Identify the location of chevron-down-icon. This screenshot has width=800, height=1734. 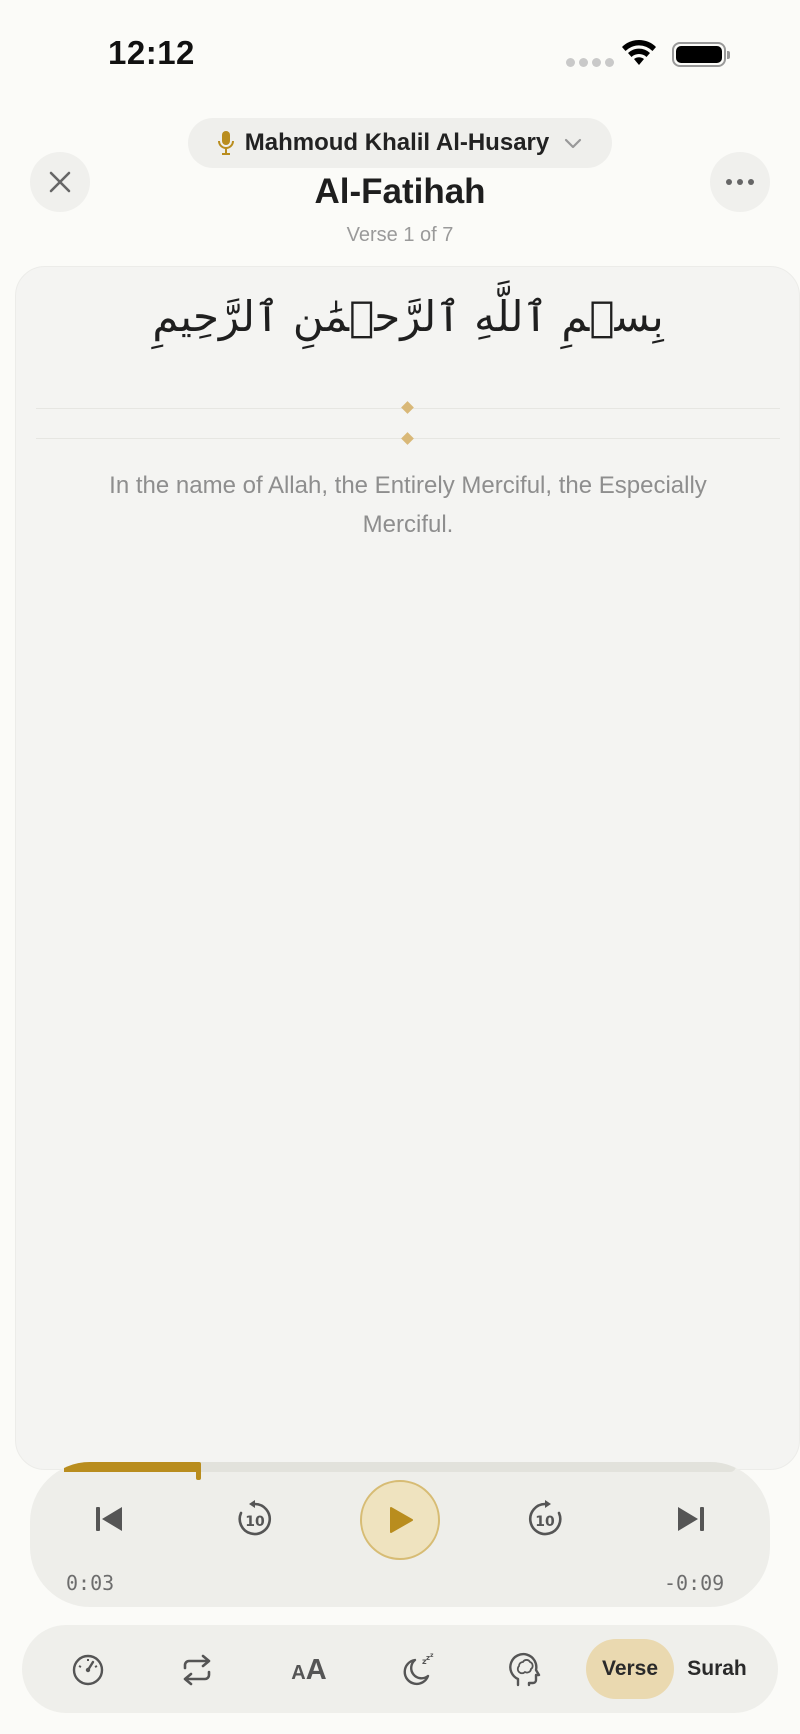
(573, 143).